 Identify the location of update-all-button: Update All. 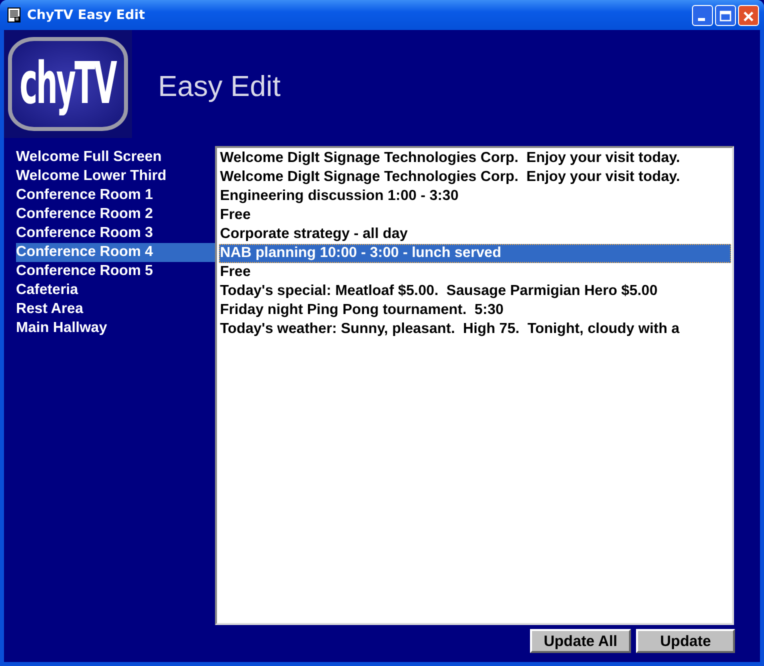
(580, 641).